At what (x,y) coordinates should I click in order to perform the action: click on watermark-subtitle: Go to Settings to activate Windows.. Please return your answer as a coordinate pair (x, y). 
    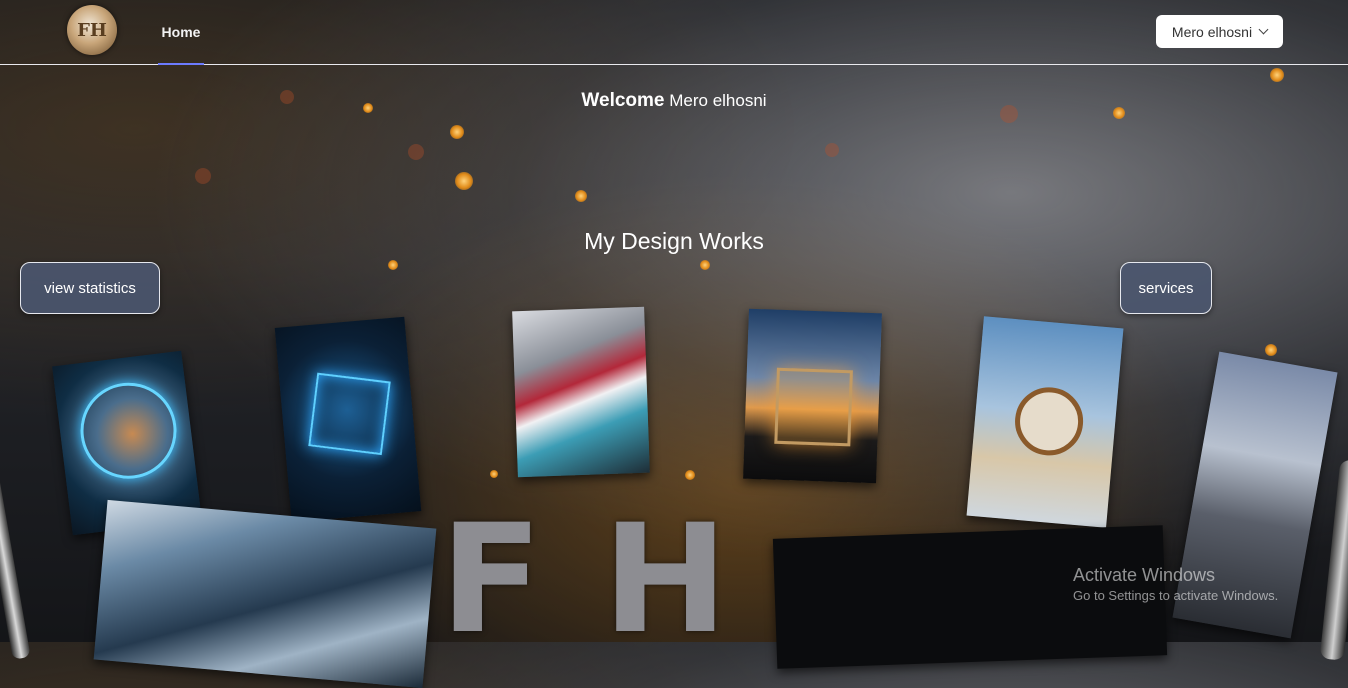
    Looking at the image, I should click on (1176, 595).